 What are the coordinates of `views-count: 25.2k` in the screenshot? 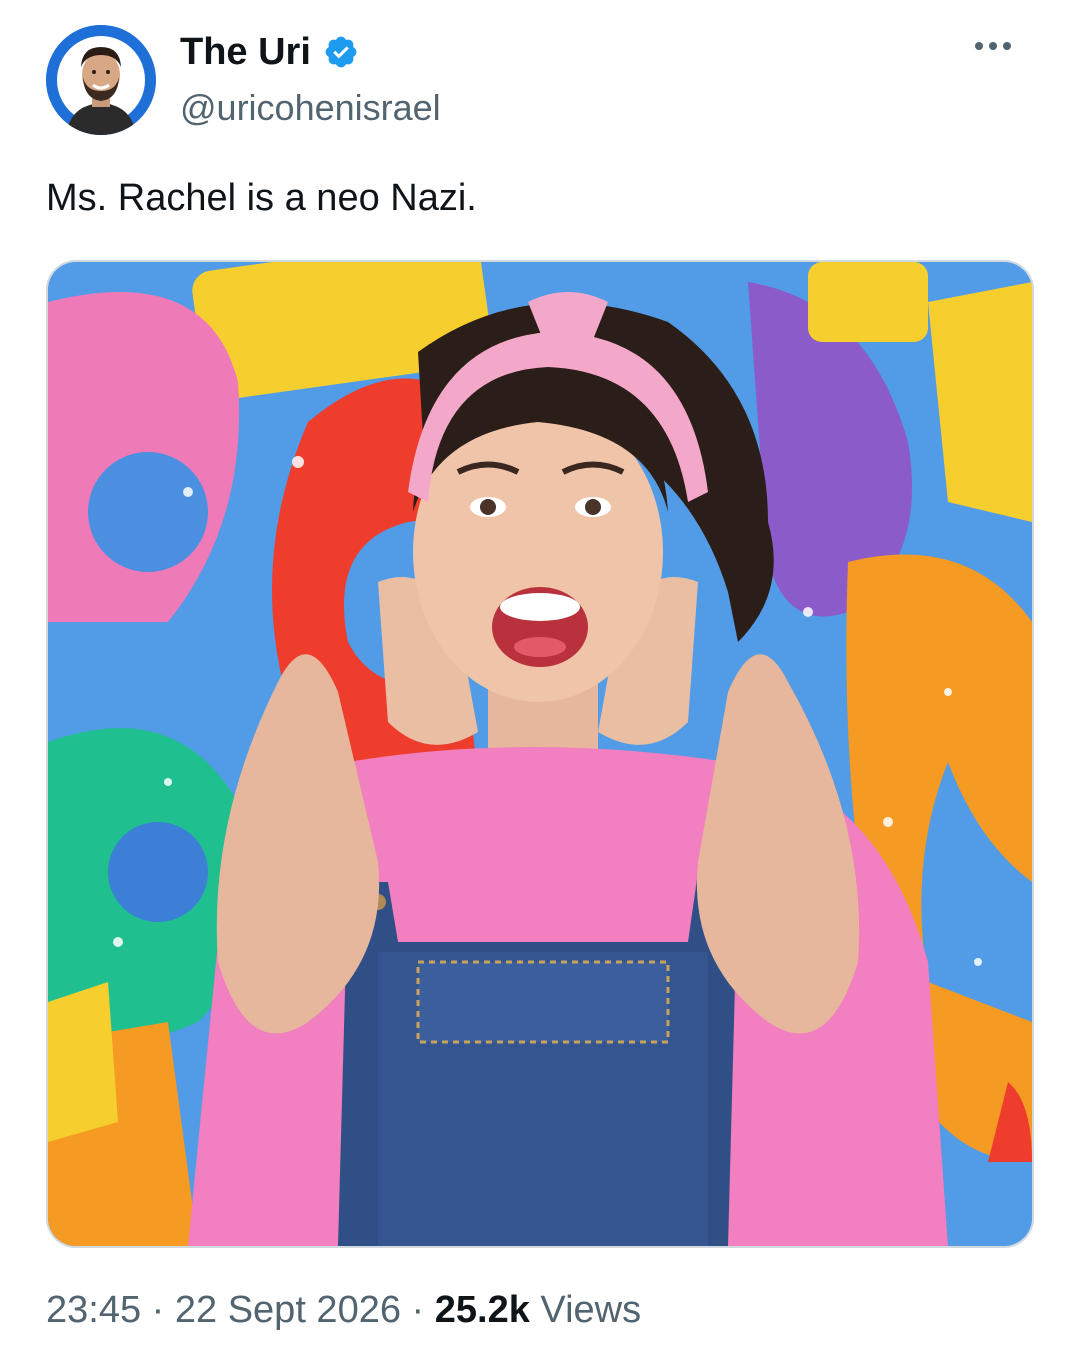 It's located at (482, 1310).